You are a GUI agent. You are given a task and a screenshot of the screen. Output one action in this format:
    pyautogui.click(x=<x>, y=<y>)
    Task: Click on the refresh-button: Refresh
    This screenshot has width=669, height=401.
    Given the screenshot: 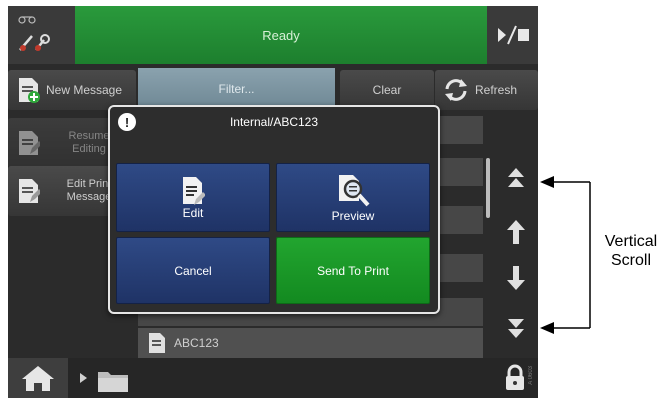 What is the action you would take?
    pyautogui.click(x=486, y=90)
    